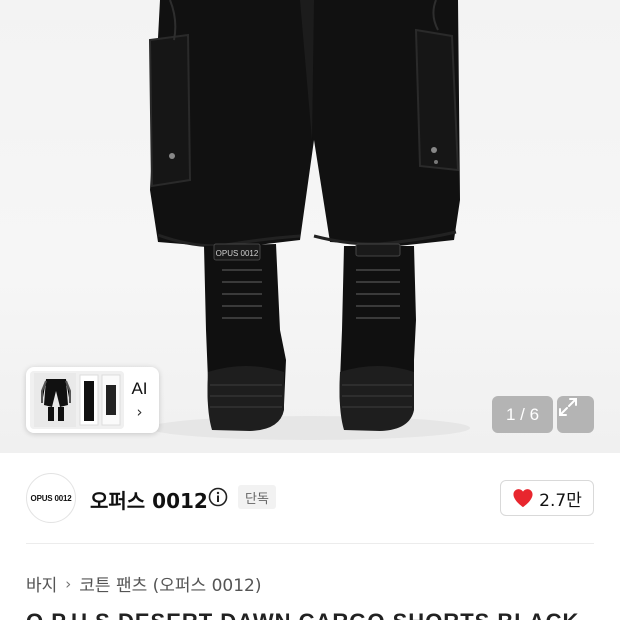 The image size is (620, 620). I want to click on ai-styling-card: AI ›, so click(92, 400).